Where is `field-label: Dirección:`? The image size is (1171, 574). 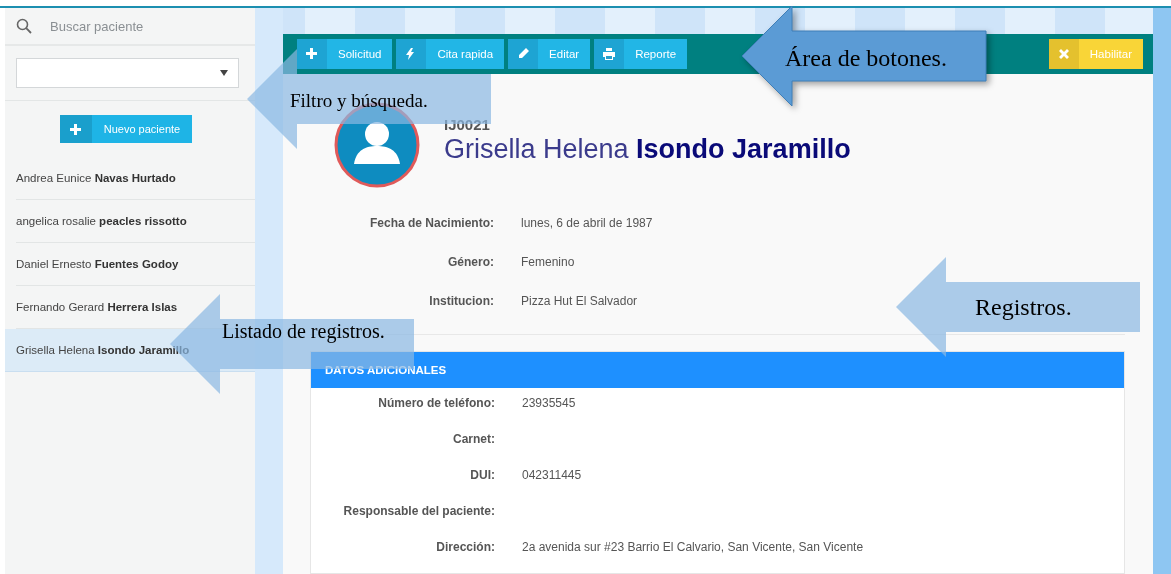 field-label: Dirección: is located at coordinates (465, 547).